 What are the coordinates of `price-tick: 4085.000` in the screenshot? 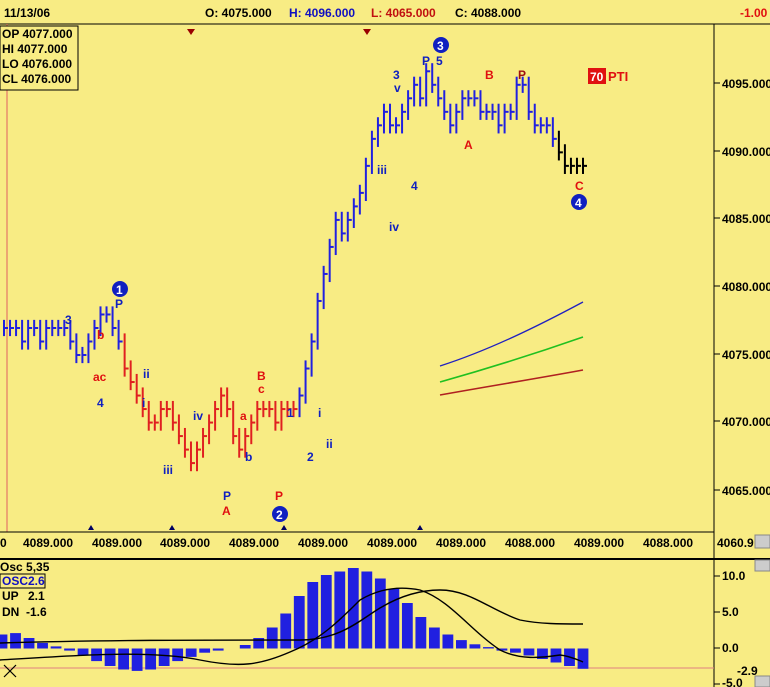 It's located at (746, 219).